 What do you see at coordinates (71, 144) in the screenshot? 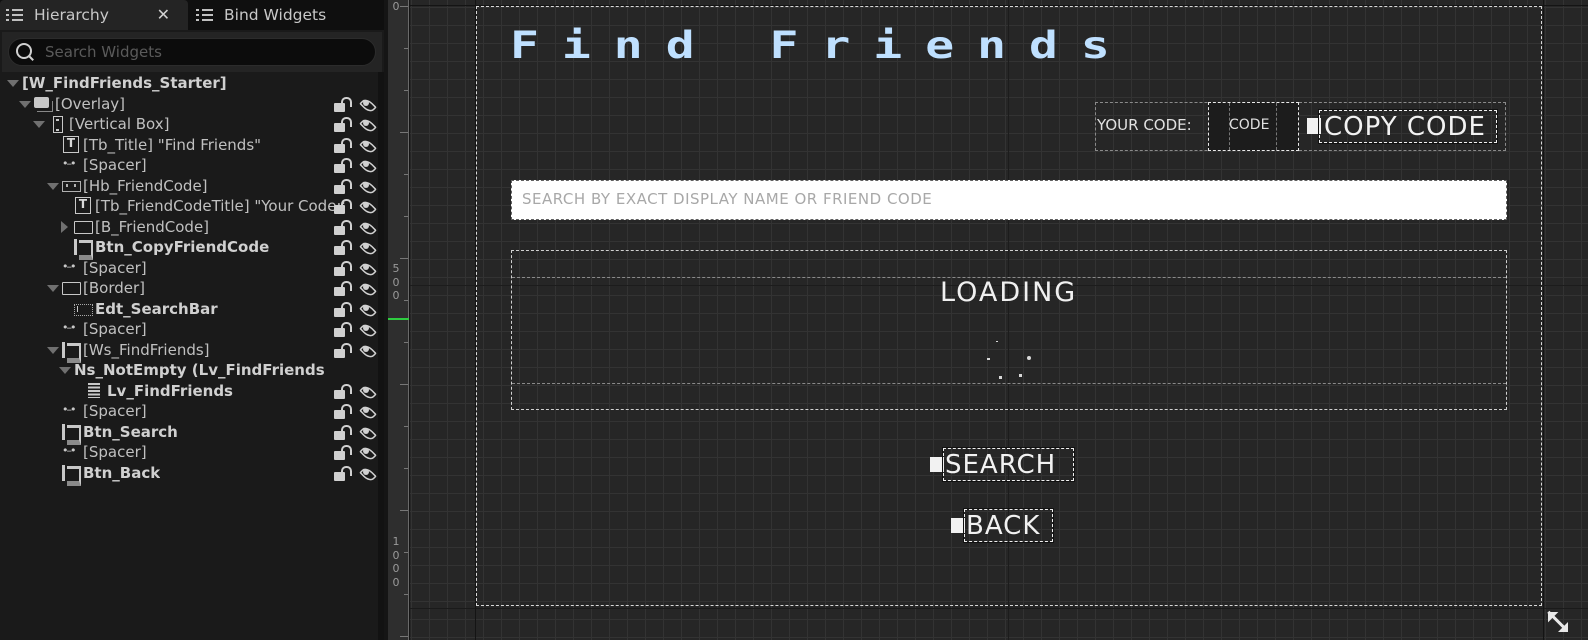
I see `text-widget-icon` at bounding box center [71, 144].